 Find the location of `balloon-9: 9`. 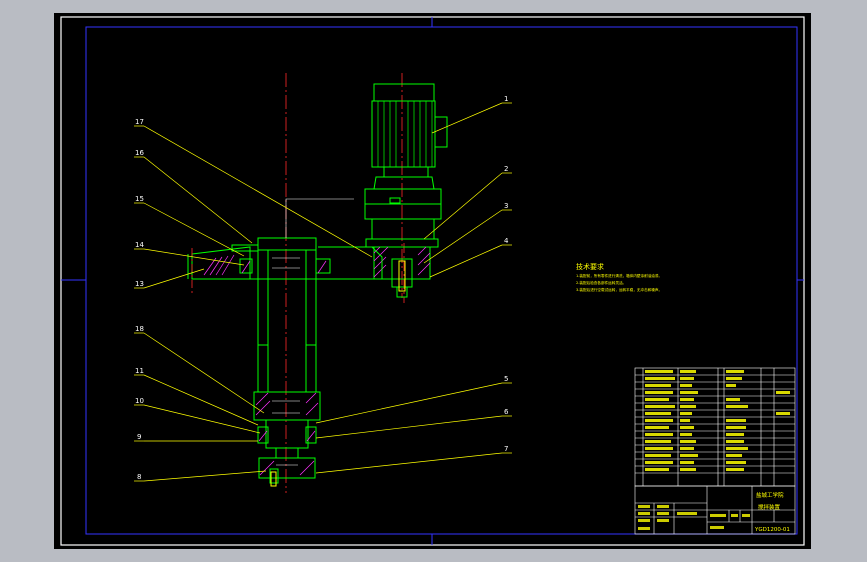

balloon-9: 9 is located at coordinates (139, 437).